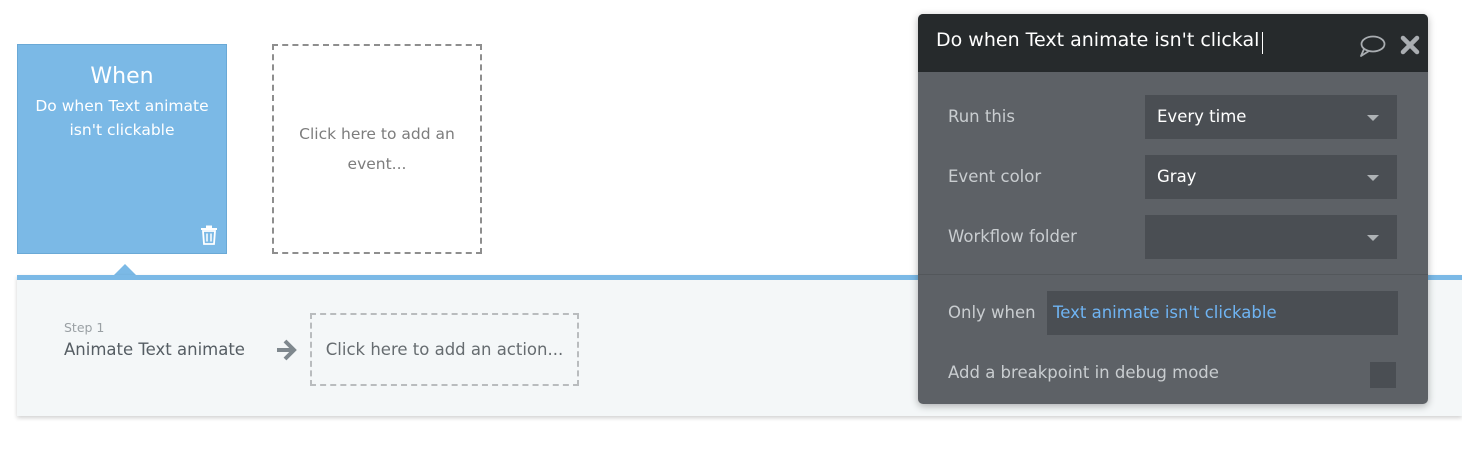 This screenshot has height=455, width=1462. Describe the element at coordinates (122, 76) in the screenshot. I see `event-heading: When` at that location.